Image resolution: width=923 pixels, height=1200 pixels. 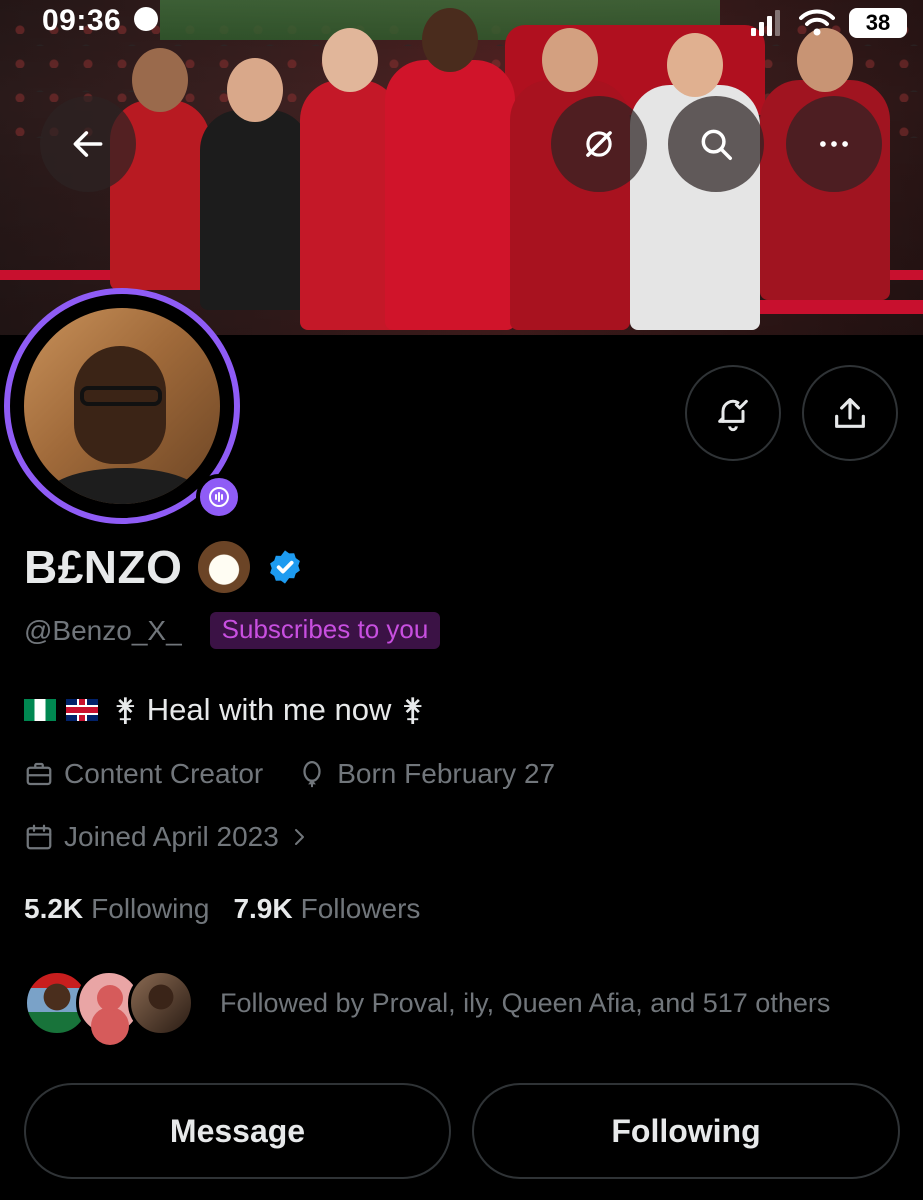 I want to click on avatar-ring, so click(x=123, y=406).